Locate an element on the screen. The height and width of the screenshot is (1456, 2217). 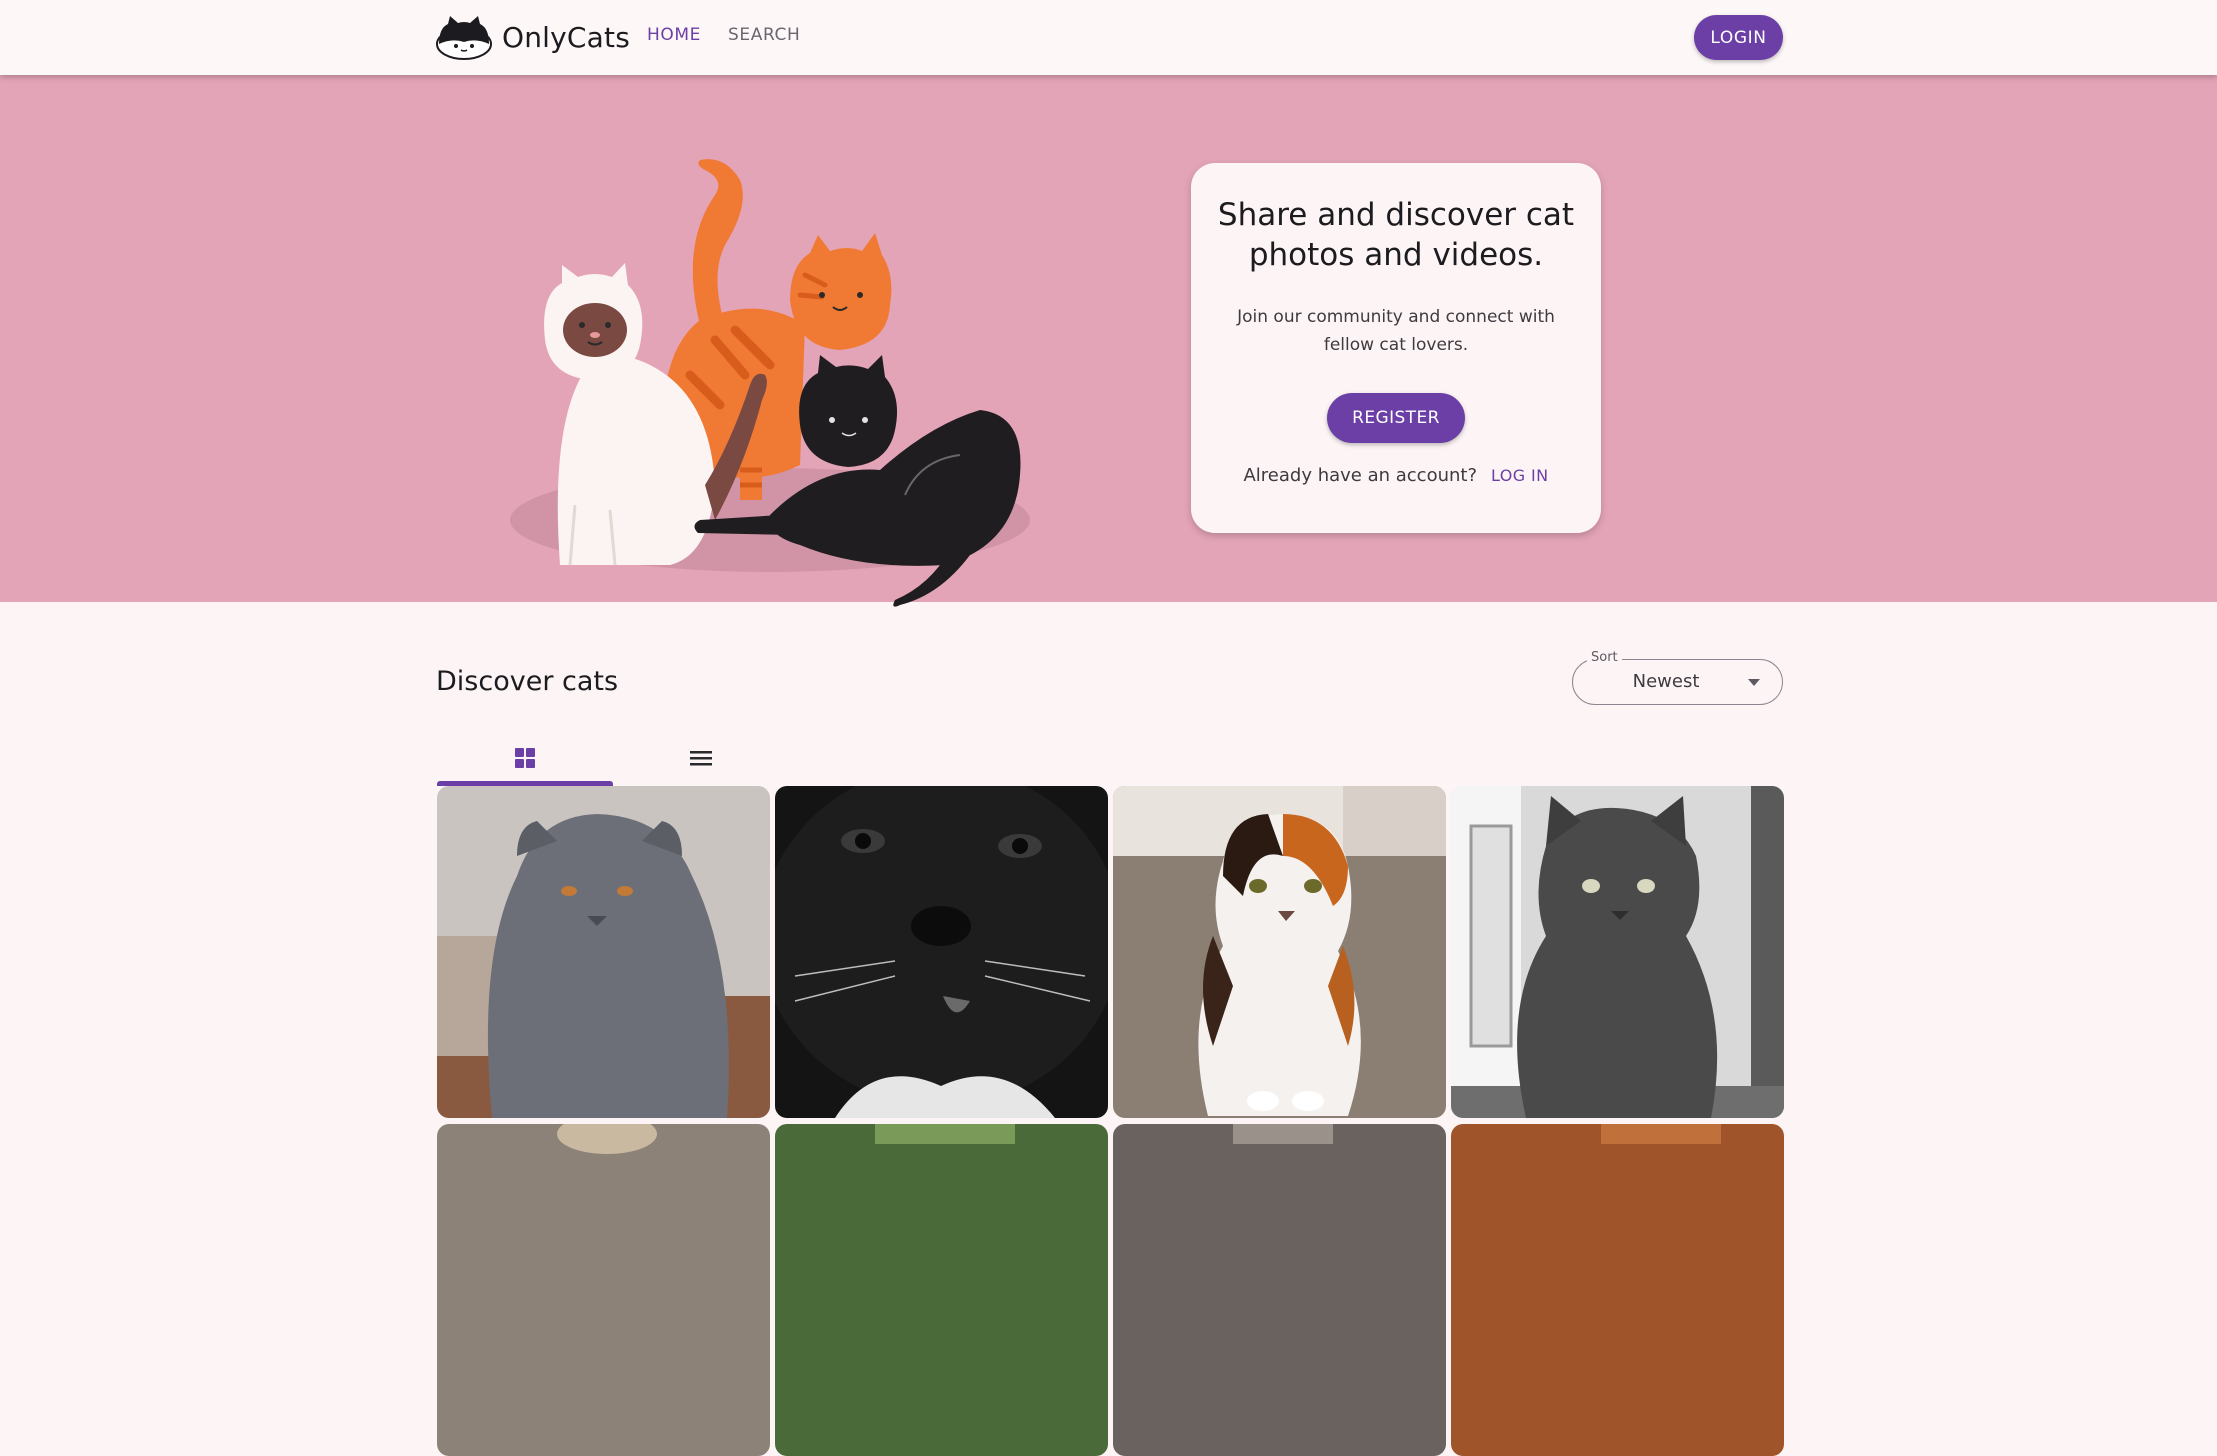
tab-list-view is located at coordinates (701, 758).